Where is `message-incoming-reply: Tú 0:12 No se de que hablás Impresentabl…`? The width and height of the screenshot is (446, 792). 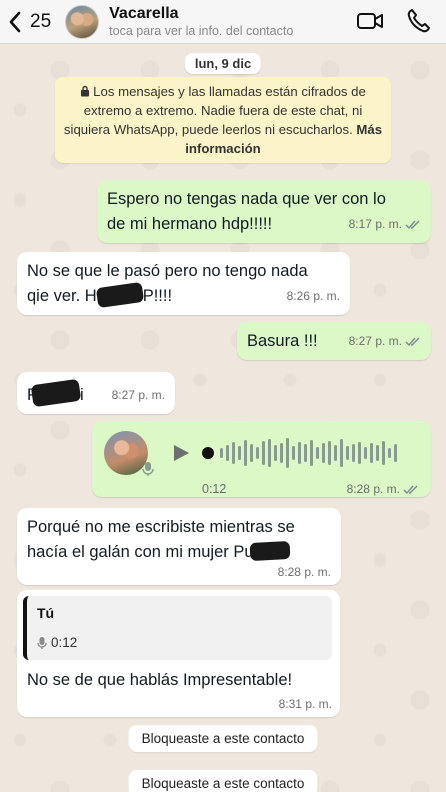
message-incoming-reply: Tú 0:12 No se de que hablás Impresentabl… is located at coordinates (178, 653).